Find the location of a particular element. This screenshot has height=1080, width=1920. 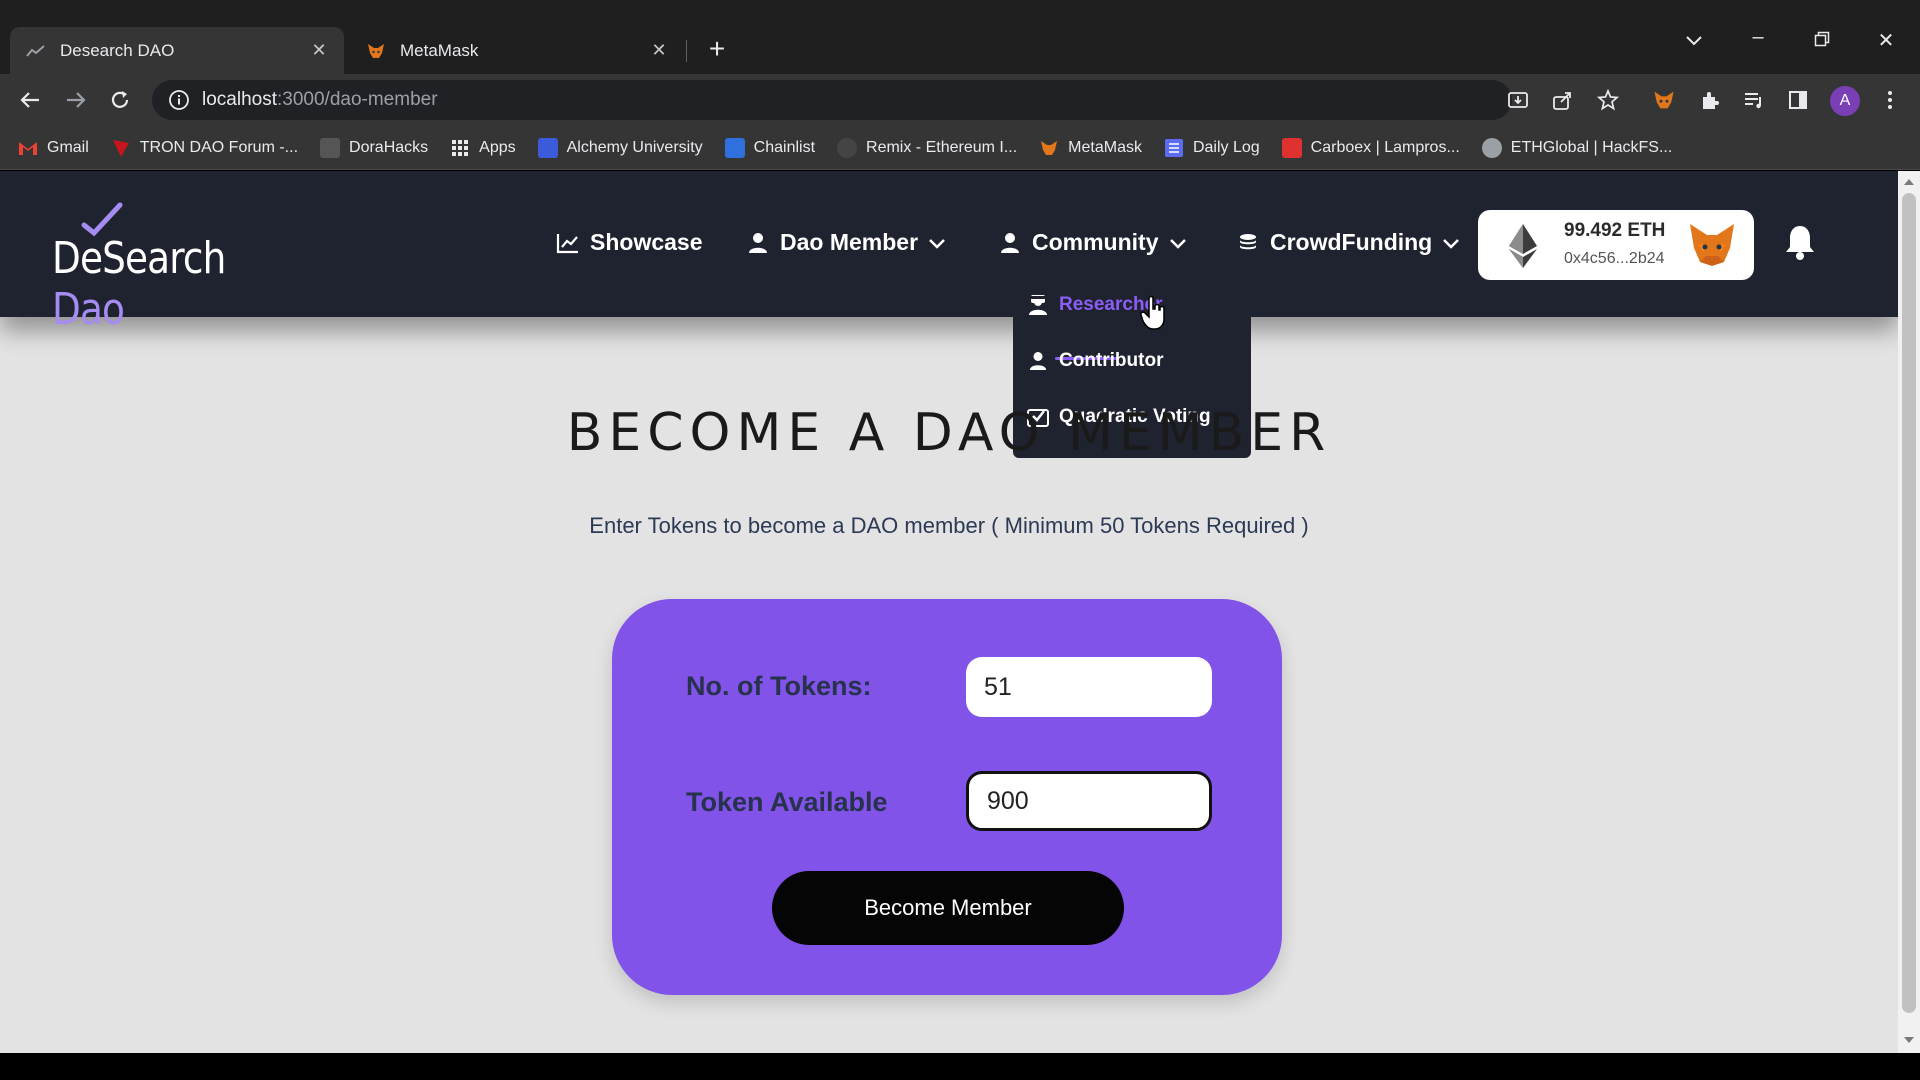

nav-showcase: Showcase is located at coordinates (629, 242).